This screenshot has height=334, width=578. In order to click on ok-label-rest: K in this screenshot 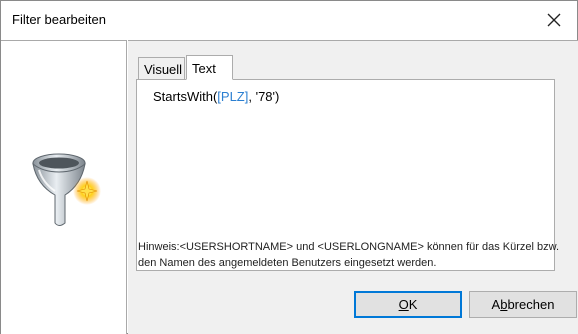, I will do `click(413, 304)`.